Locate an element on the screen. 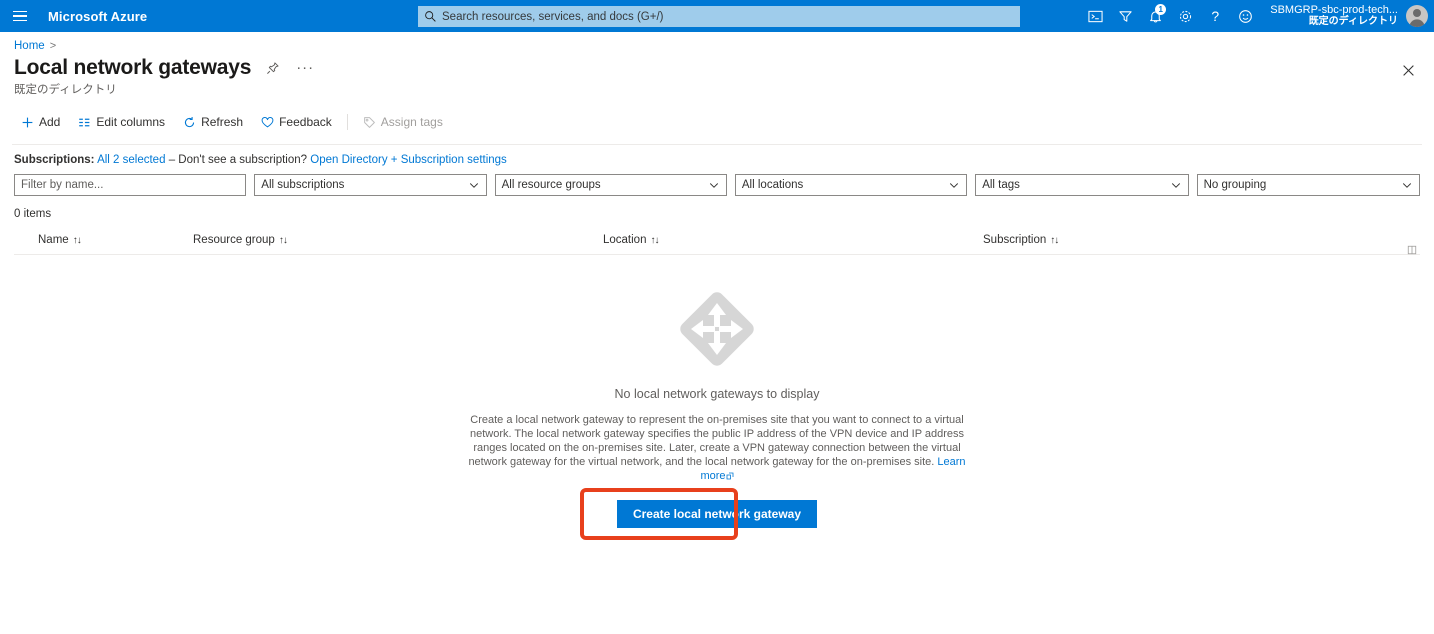  column-header-location: Location ↑↓ is located at coordinates (793, 240).